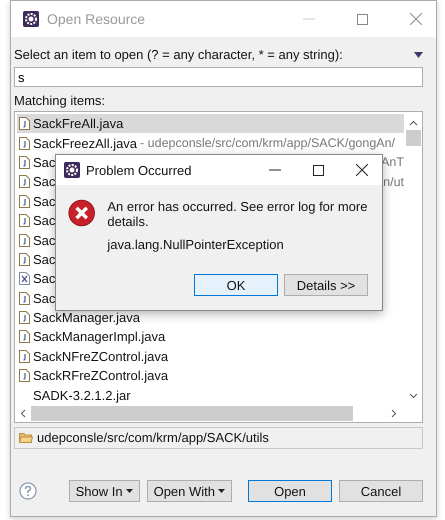  I want to click on maximize-icon, so click(318, 170).